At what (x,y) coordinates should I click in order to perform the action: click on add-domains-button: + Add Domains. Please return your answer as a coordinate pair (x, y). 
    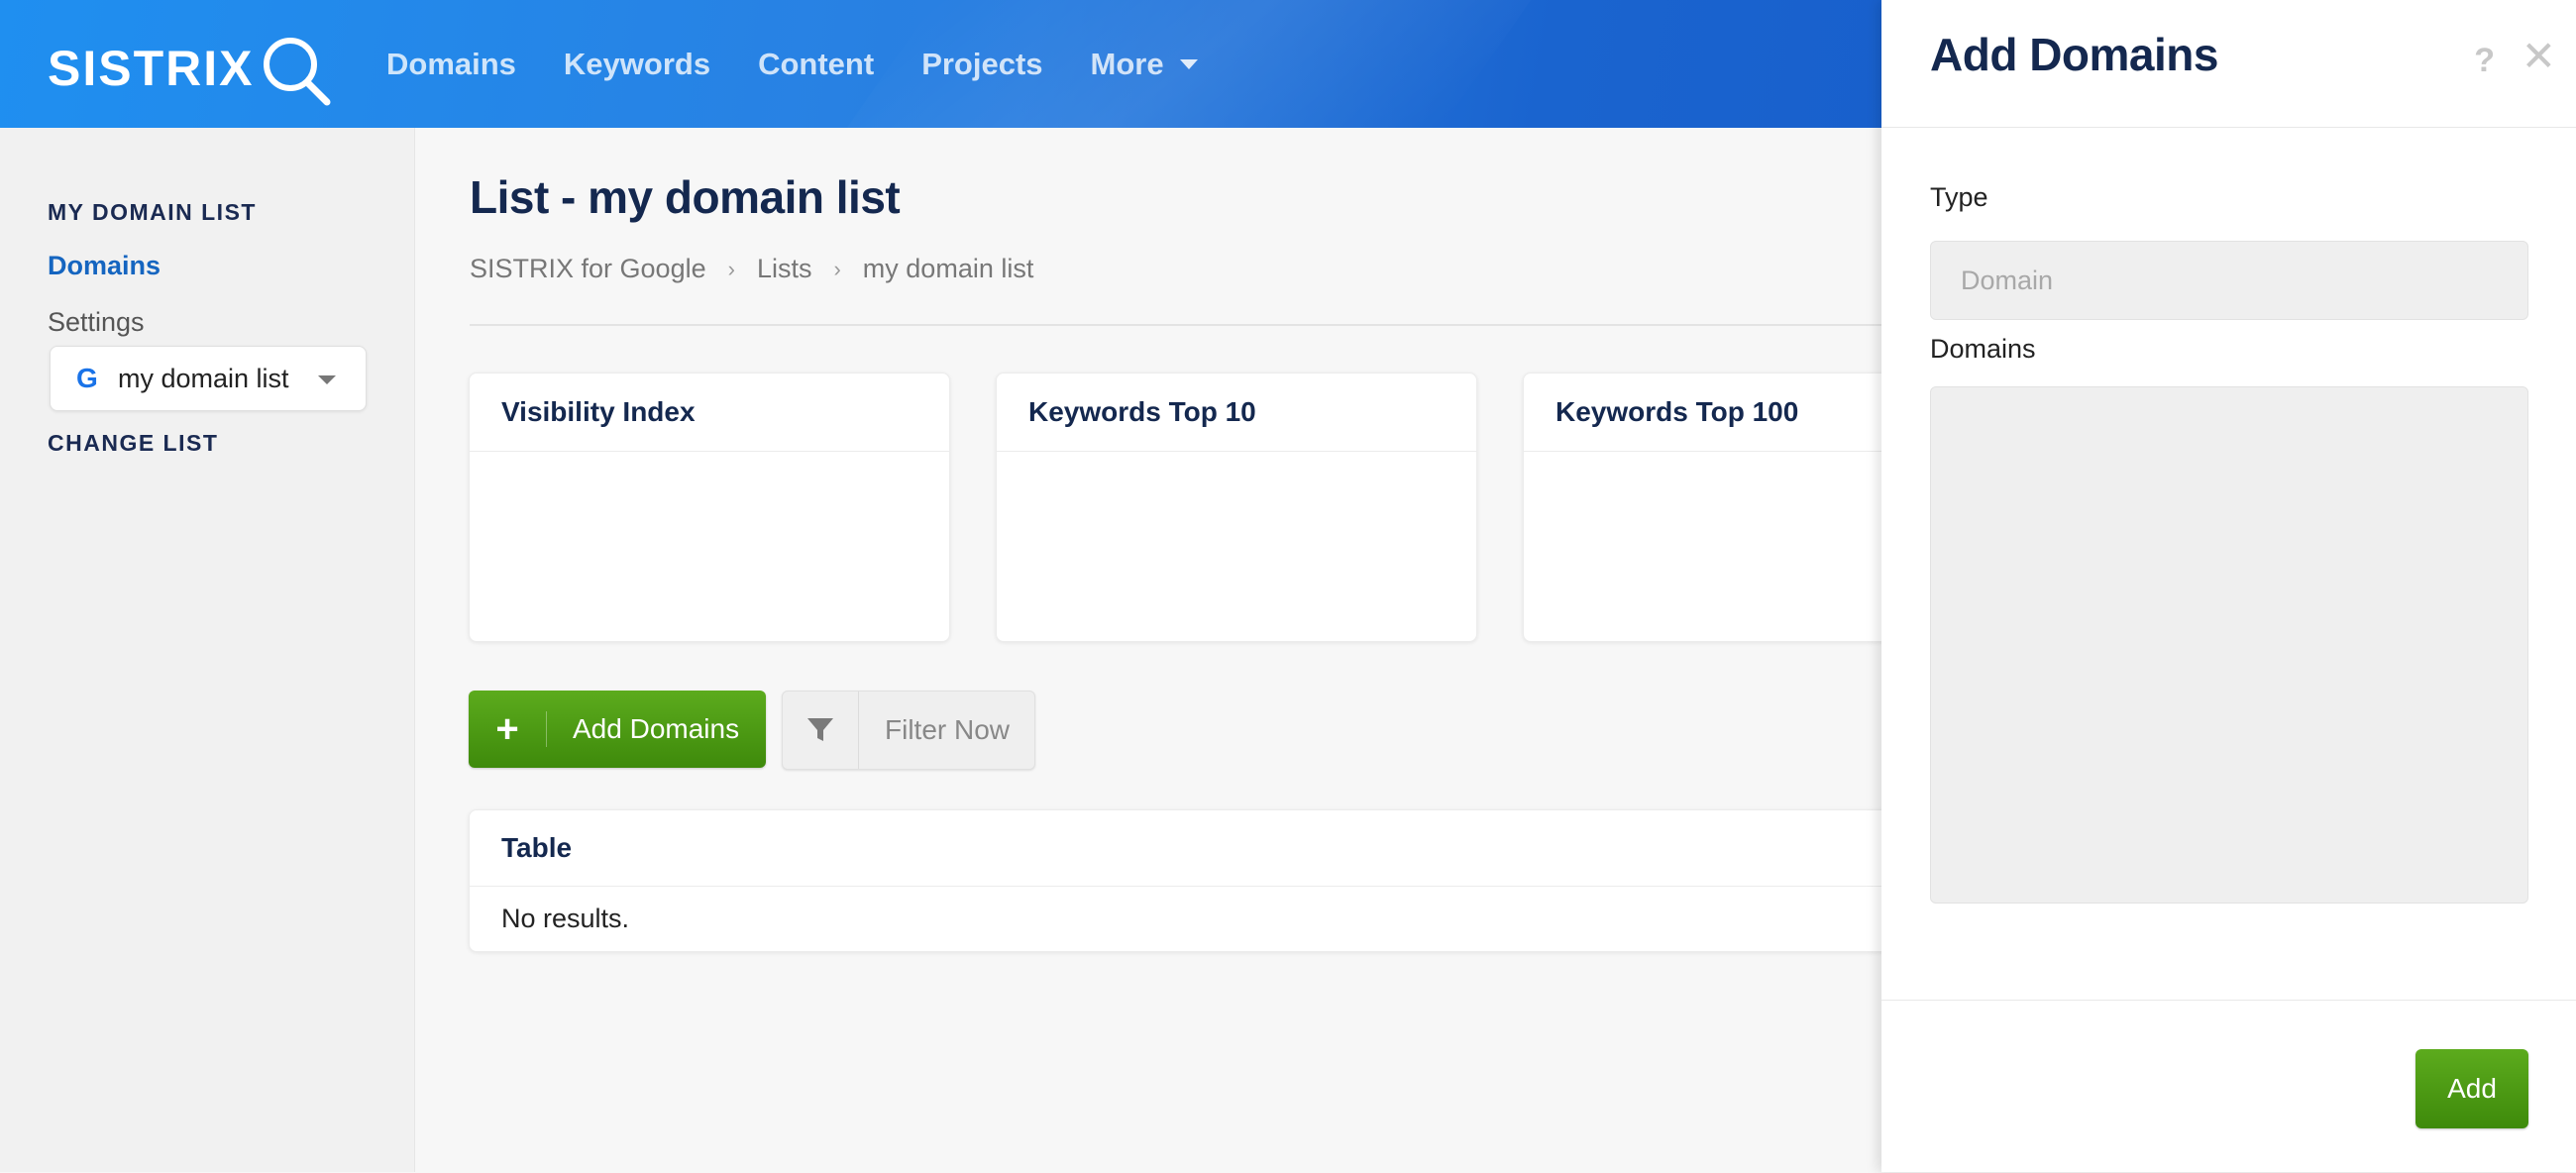
    Looking at the image, I should click on (618, 729).